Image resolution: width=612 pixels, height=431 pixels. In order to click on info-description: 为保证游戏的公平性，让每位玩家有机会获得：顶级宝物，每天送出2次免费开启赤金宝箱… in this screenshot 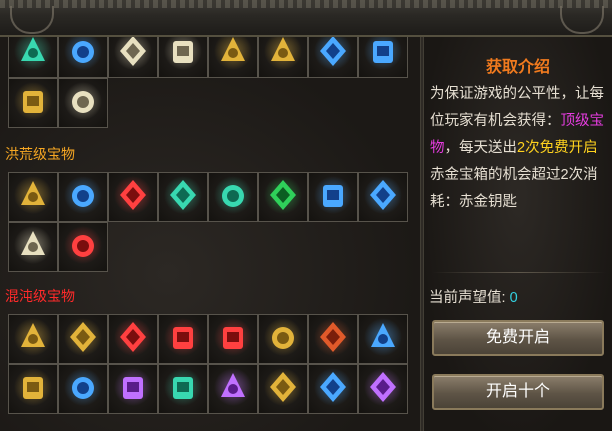, I will do `click(520, 148)`.